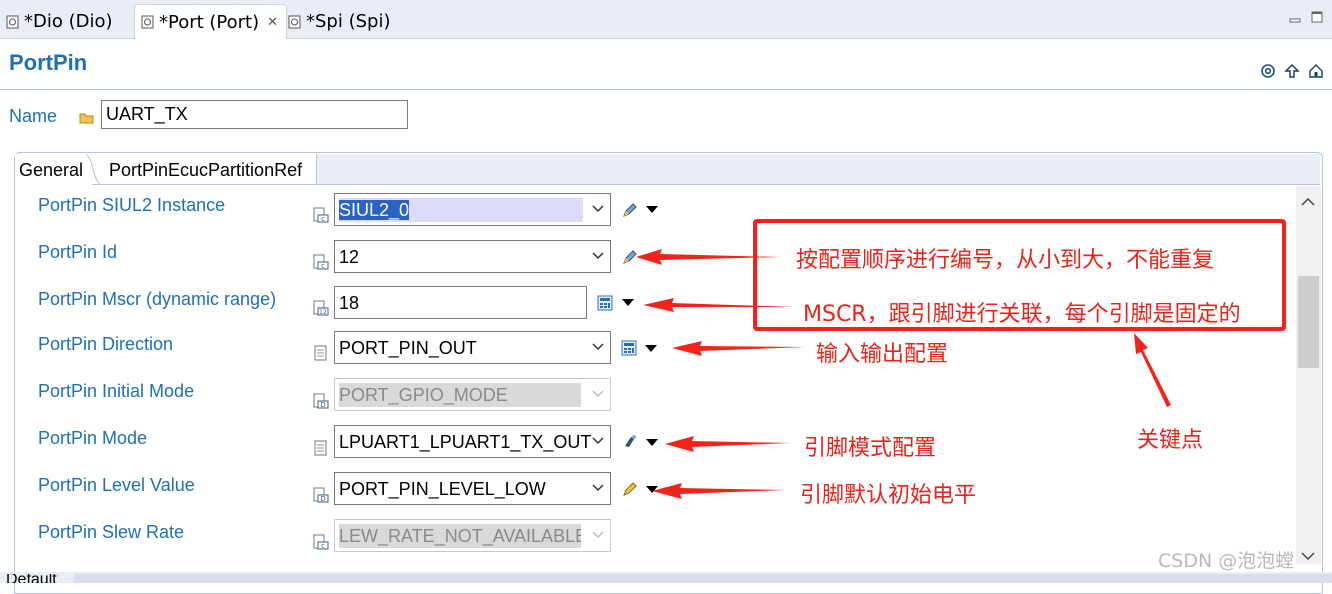 Image resolution: width=1332 pixels, height=594 pixels. I want to click on slew-rate-value: LEW_RATE_NOT_AVAILABLE, so click(460, 536).